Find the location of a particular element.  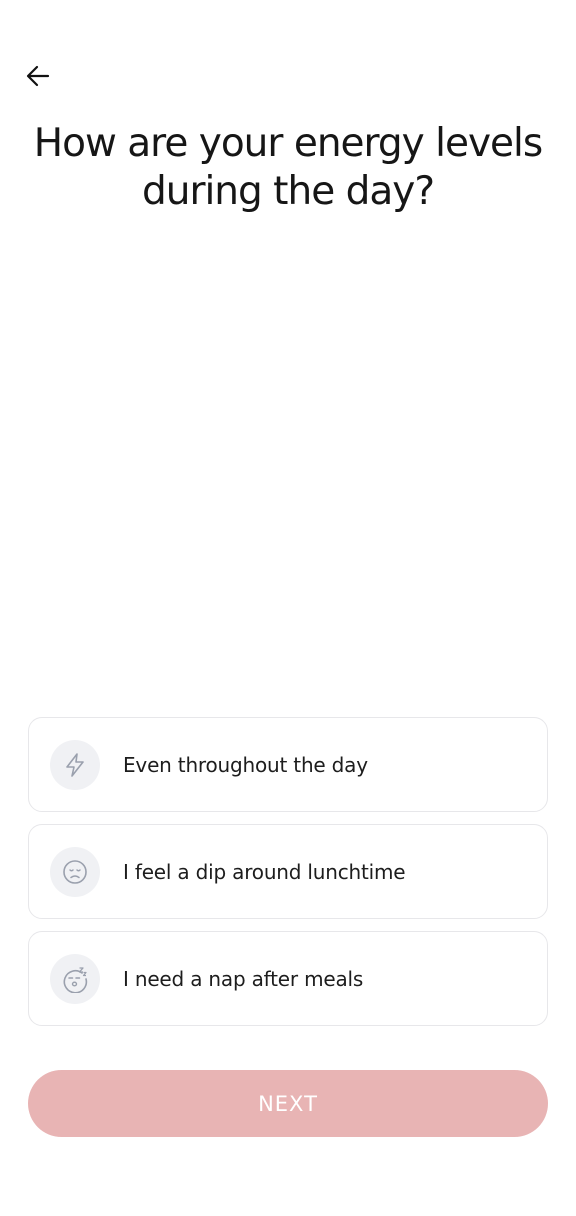

option-dip-lunchtime: I feel a dip around lunchtime is located at coordinates (288, 871).